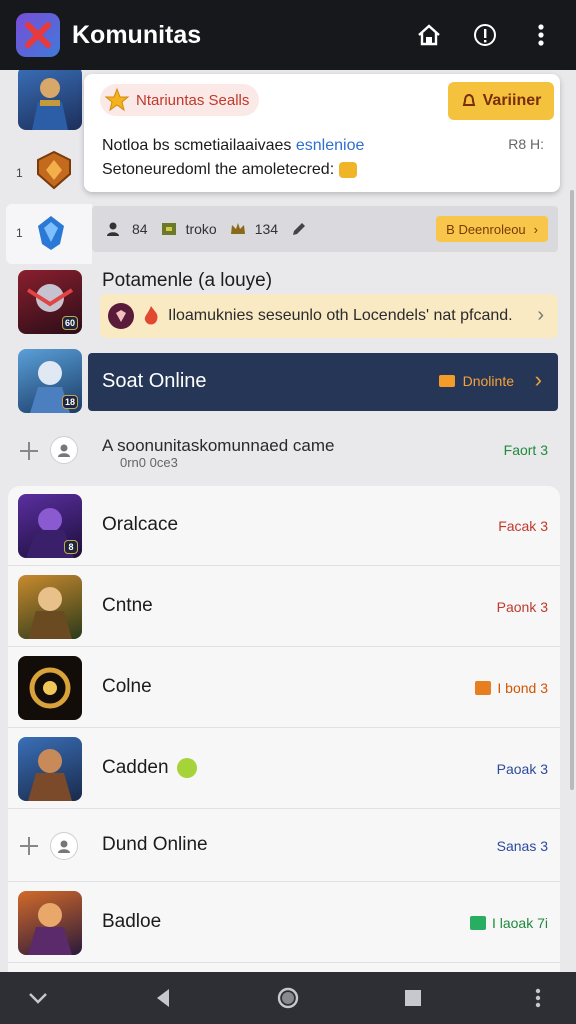  I want to click on notification-line-1: Notloa bs scmetiailaaivaes, so click(197, 145).